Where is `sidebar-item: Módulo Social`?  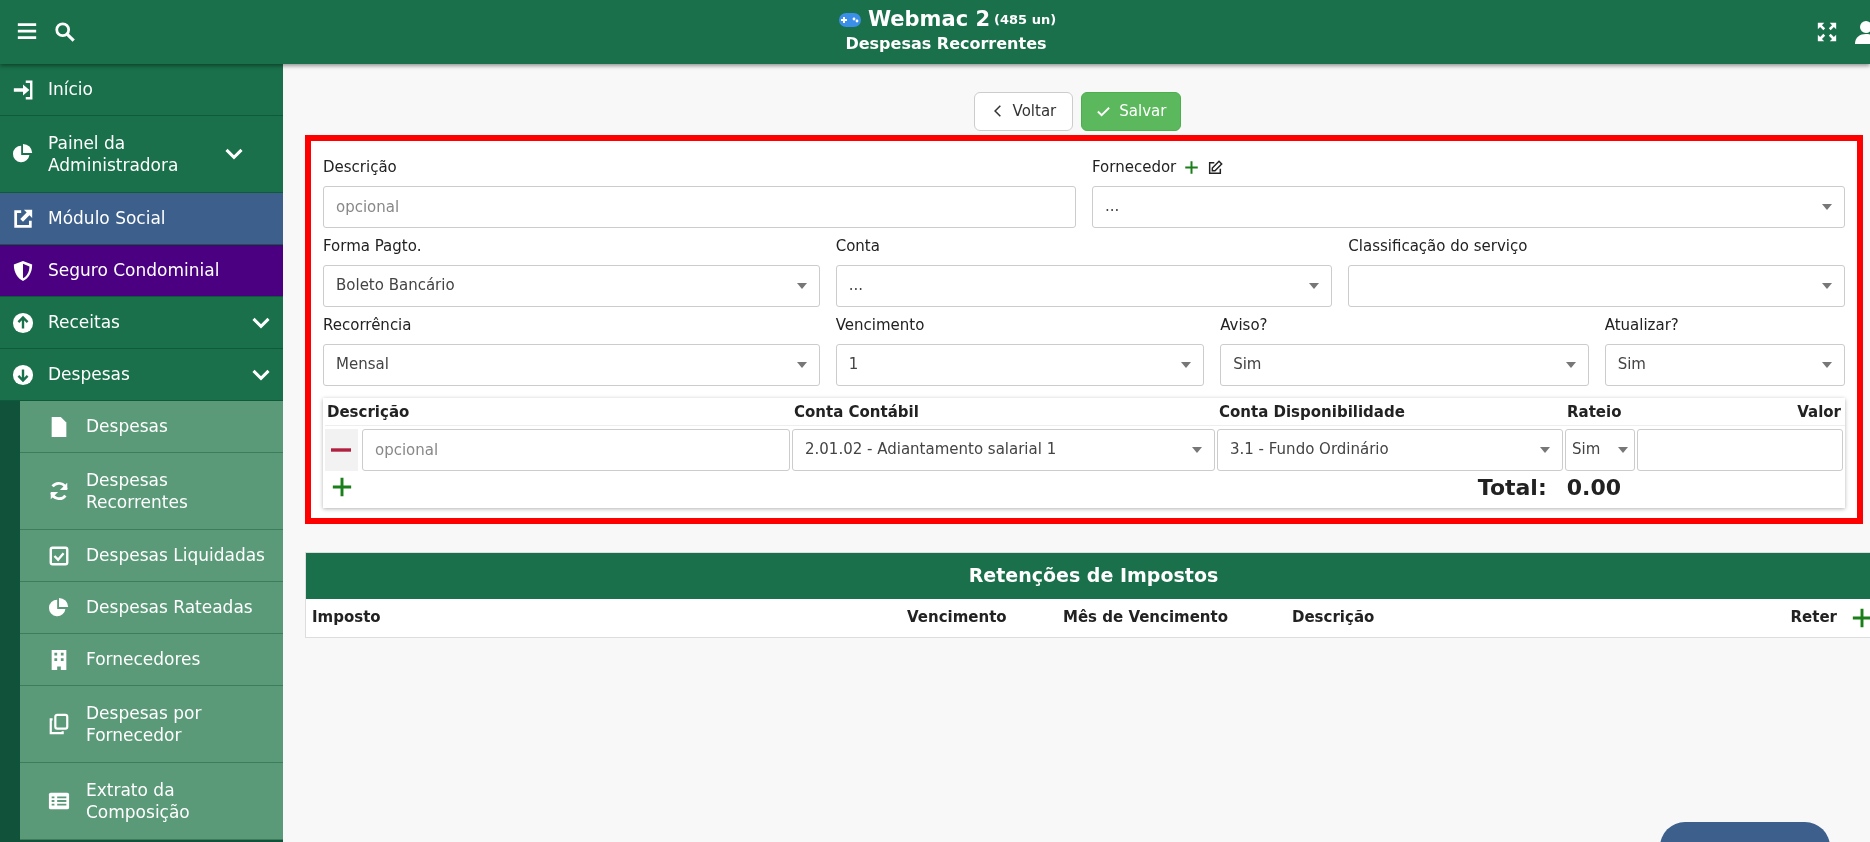
sidebar-item: Módulo Social is located at coordinates (141, 219).